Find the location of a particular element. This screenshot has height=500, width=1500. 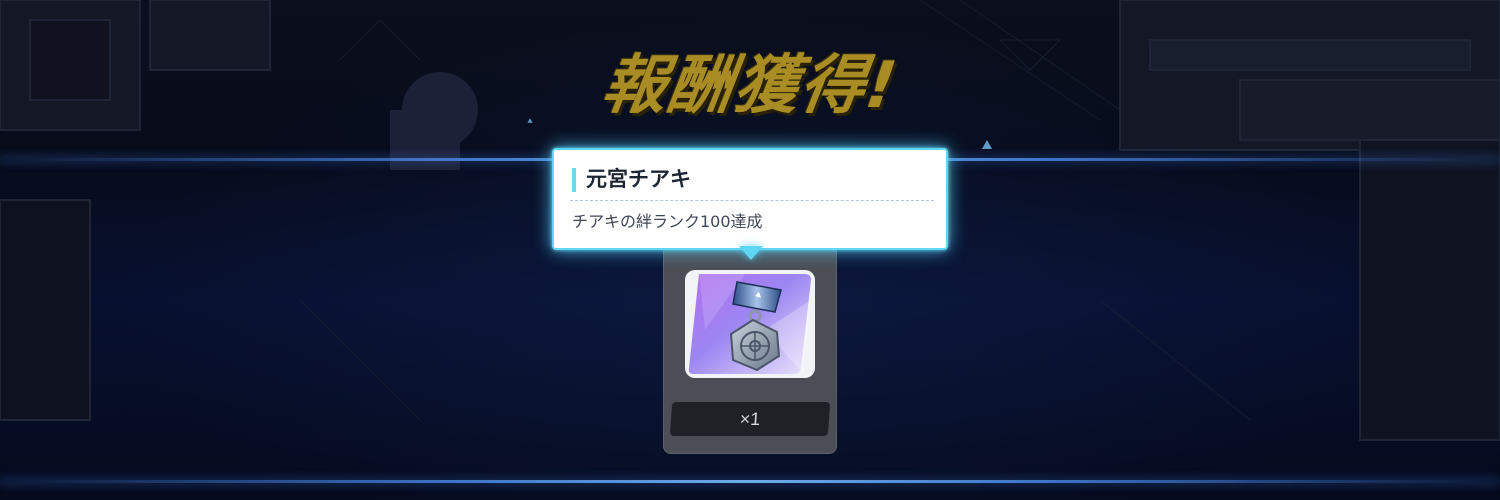

medal-icon is located at coordinates (749, 324).